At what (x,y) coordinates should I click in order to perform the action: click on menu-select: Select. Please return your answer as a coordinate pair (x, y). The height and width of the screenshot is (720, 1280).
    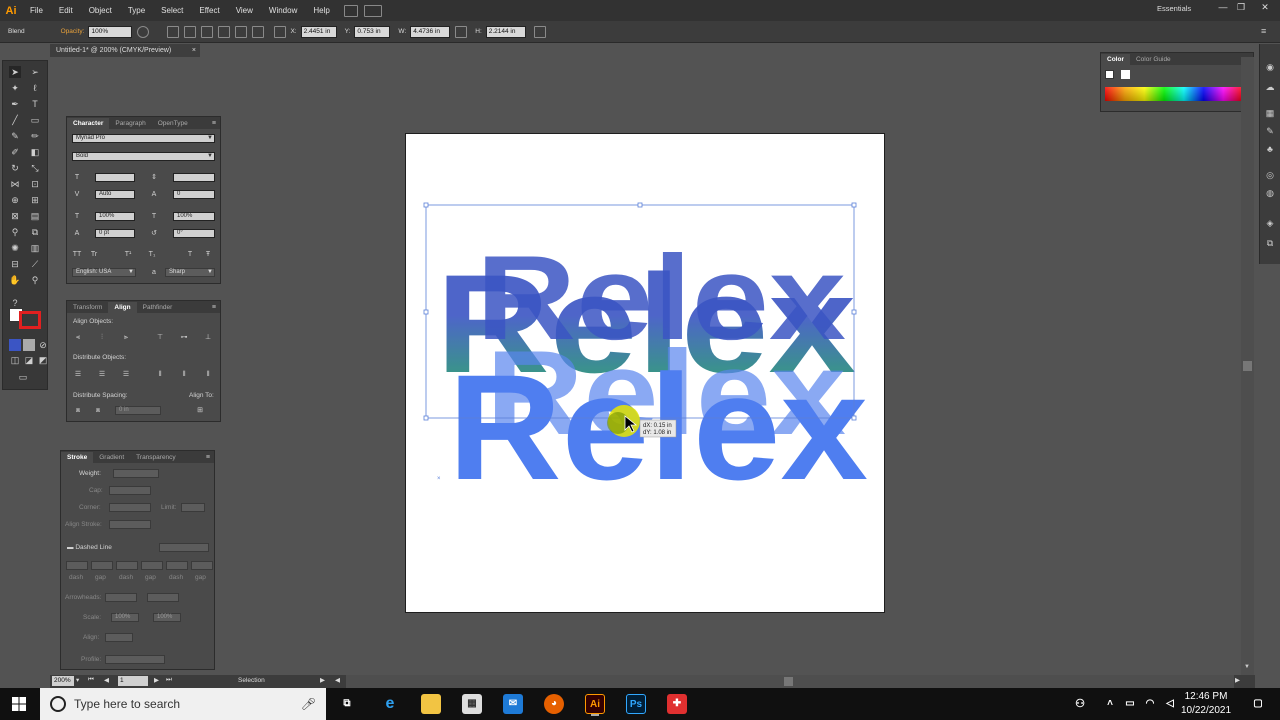
    Looking at the image, I should click on (172, 10).